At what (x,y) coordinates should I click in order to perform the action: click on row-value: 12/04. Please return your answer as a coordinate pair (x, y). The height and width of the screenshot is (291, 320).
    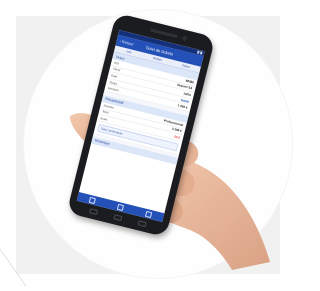
    Looking at the image, I should click on (187, 94).